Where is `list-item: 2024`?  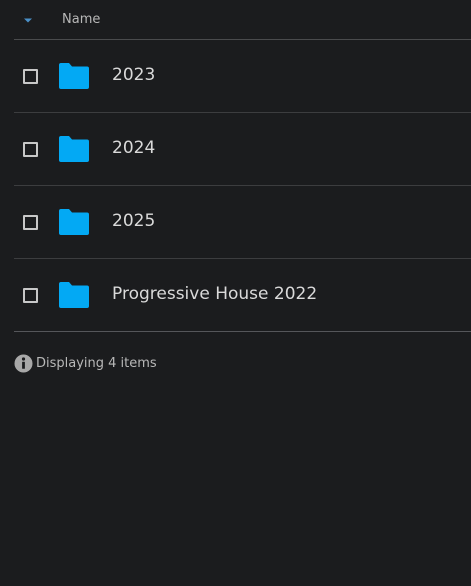
list-item: 2024 is located at coordinates (242, 149).